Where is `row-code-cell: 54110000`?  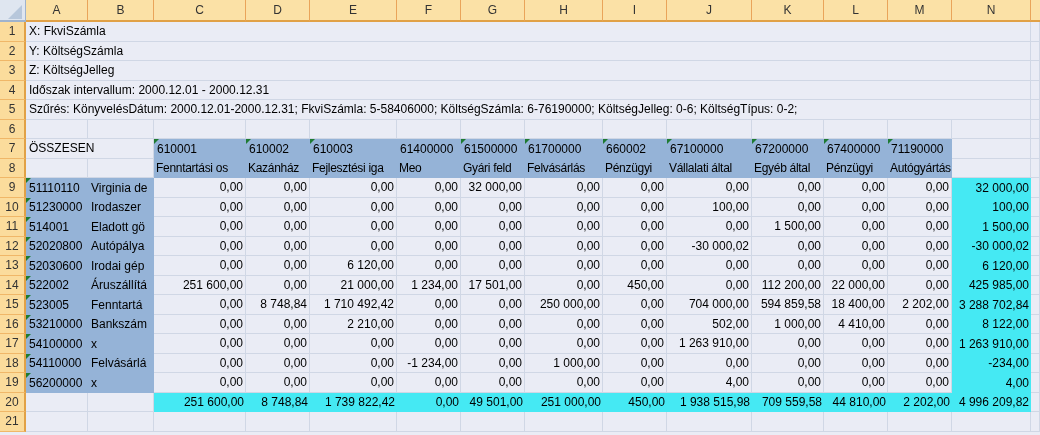 row-code-cell: 54110000 is located at coordinates (57, 363).